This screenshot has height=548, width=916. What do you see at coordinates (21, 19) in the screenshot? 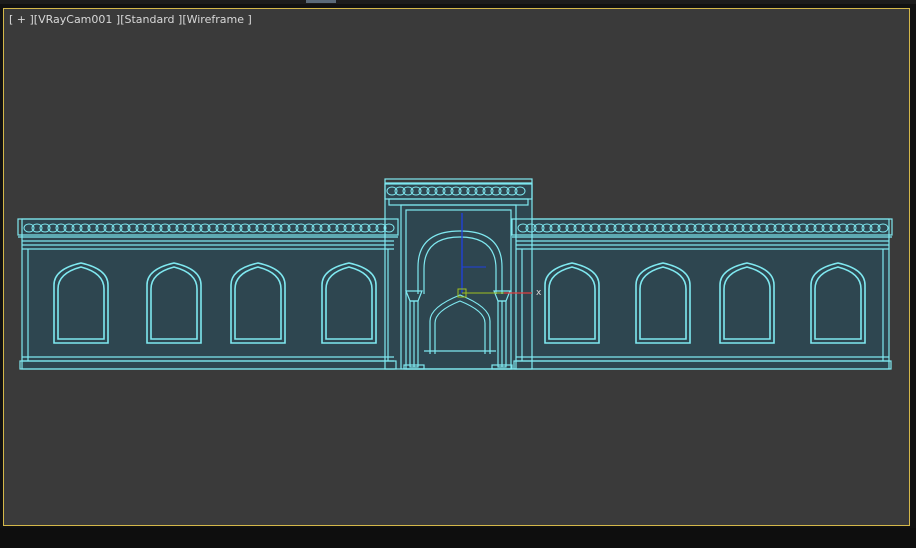
I see `viewport-plus-menu: [ + ]` at bounding box center [21, 19].